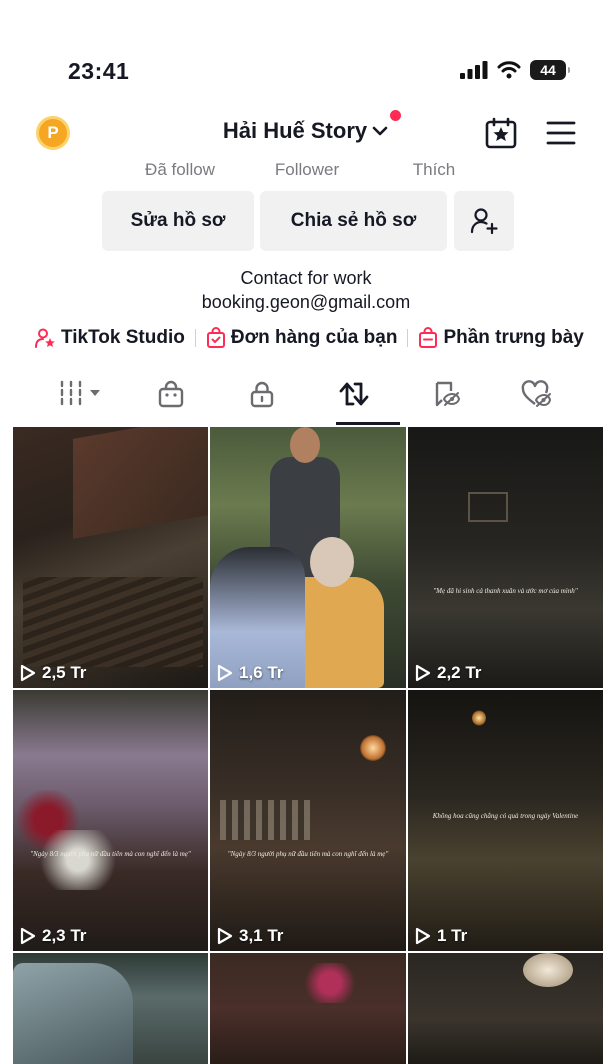 The image size is (612, 1064). I want to click on bio-email: booking.geon@gmail.com, so click(306, 302).